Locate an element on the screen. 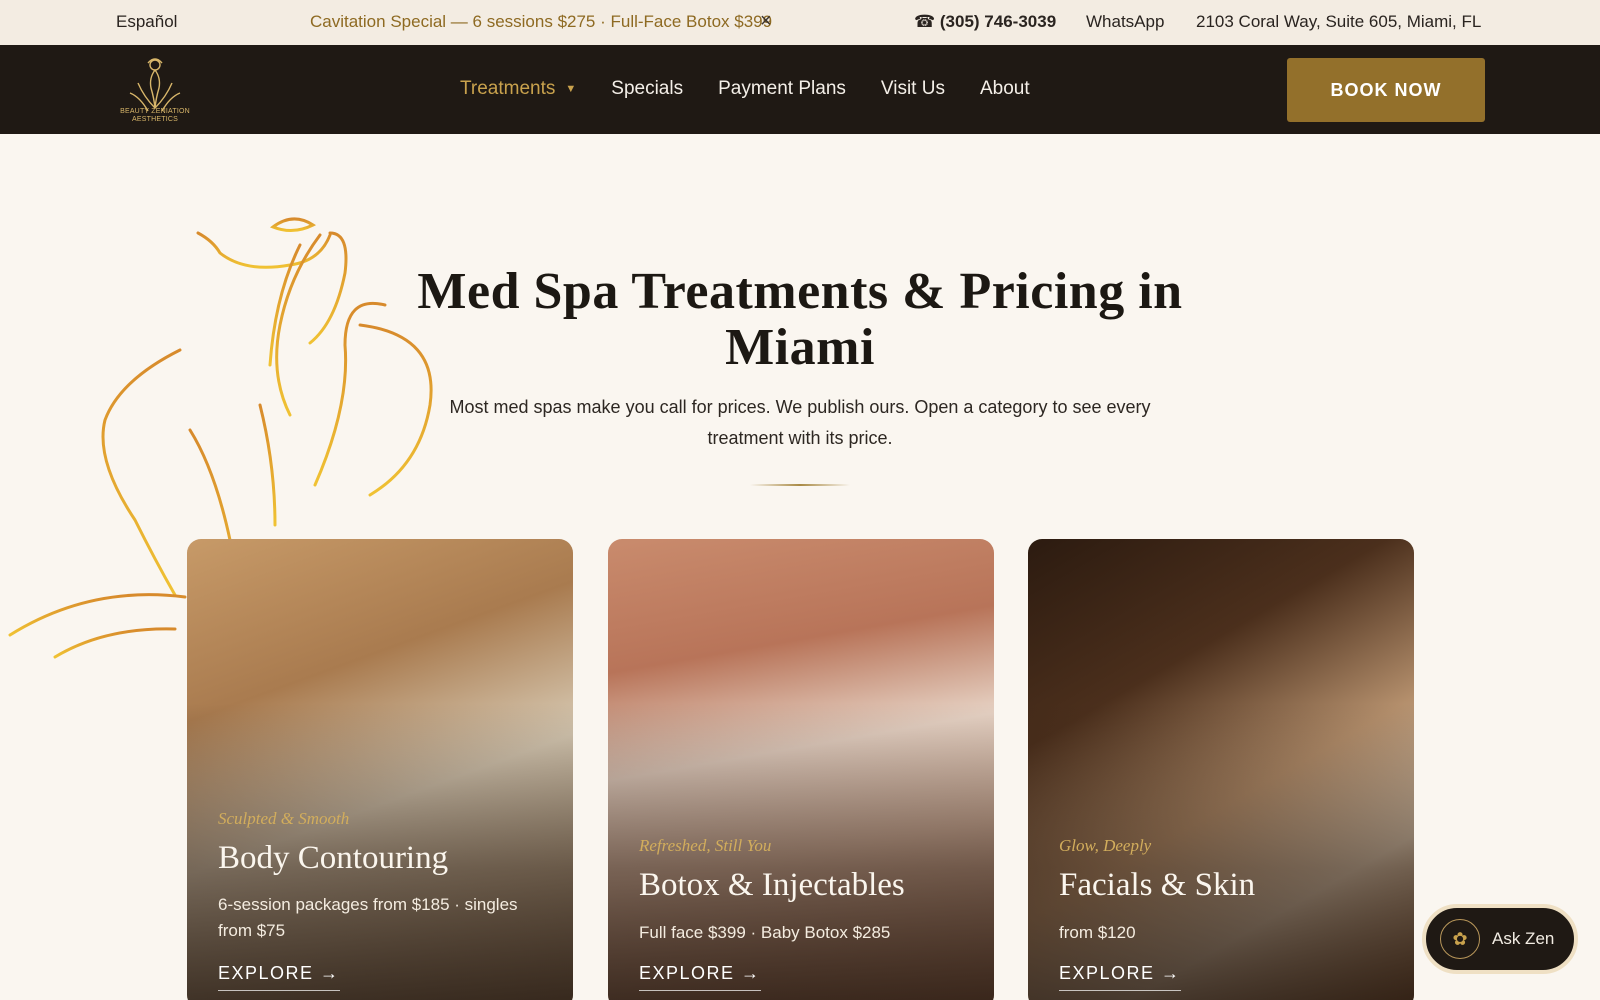 This screenshot has height=1000, width=1600. page-title: Med Spa Treatments & Pricing in Miami is located at coordinates (800, 319).